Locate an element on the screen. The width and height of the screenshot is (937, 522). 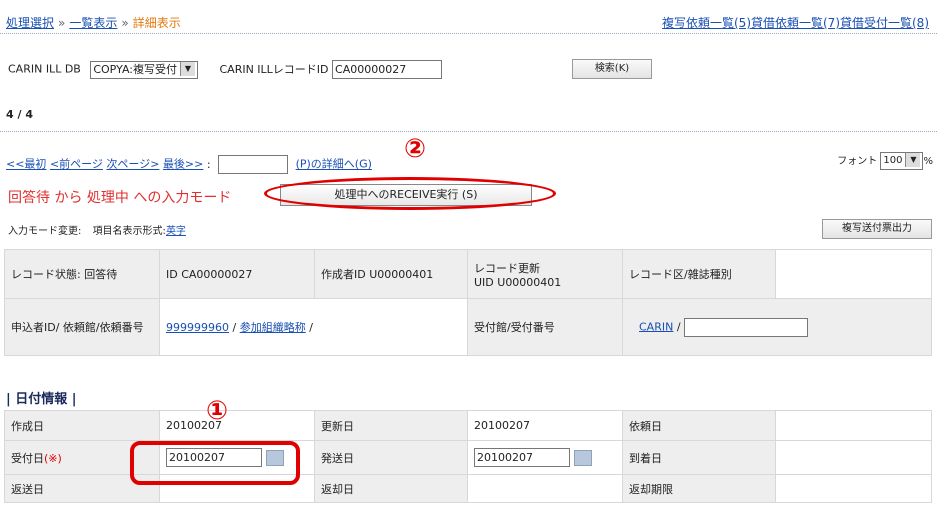
receiving-library-value: CARIN / is located at coordinates (777, 327).